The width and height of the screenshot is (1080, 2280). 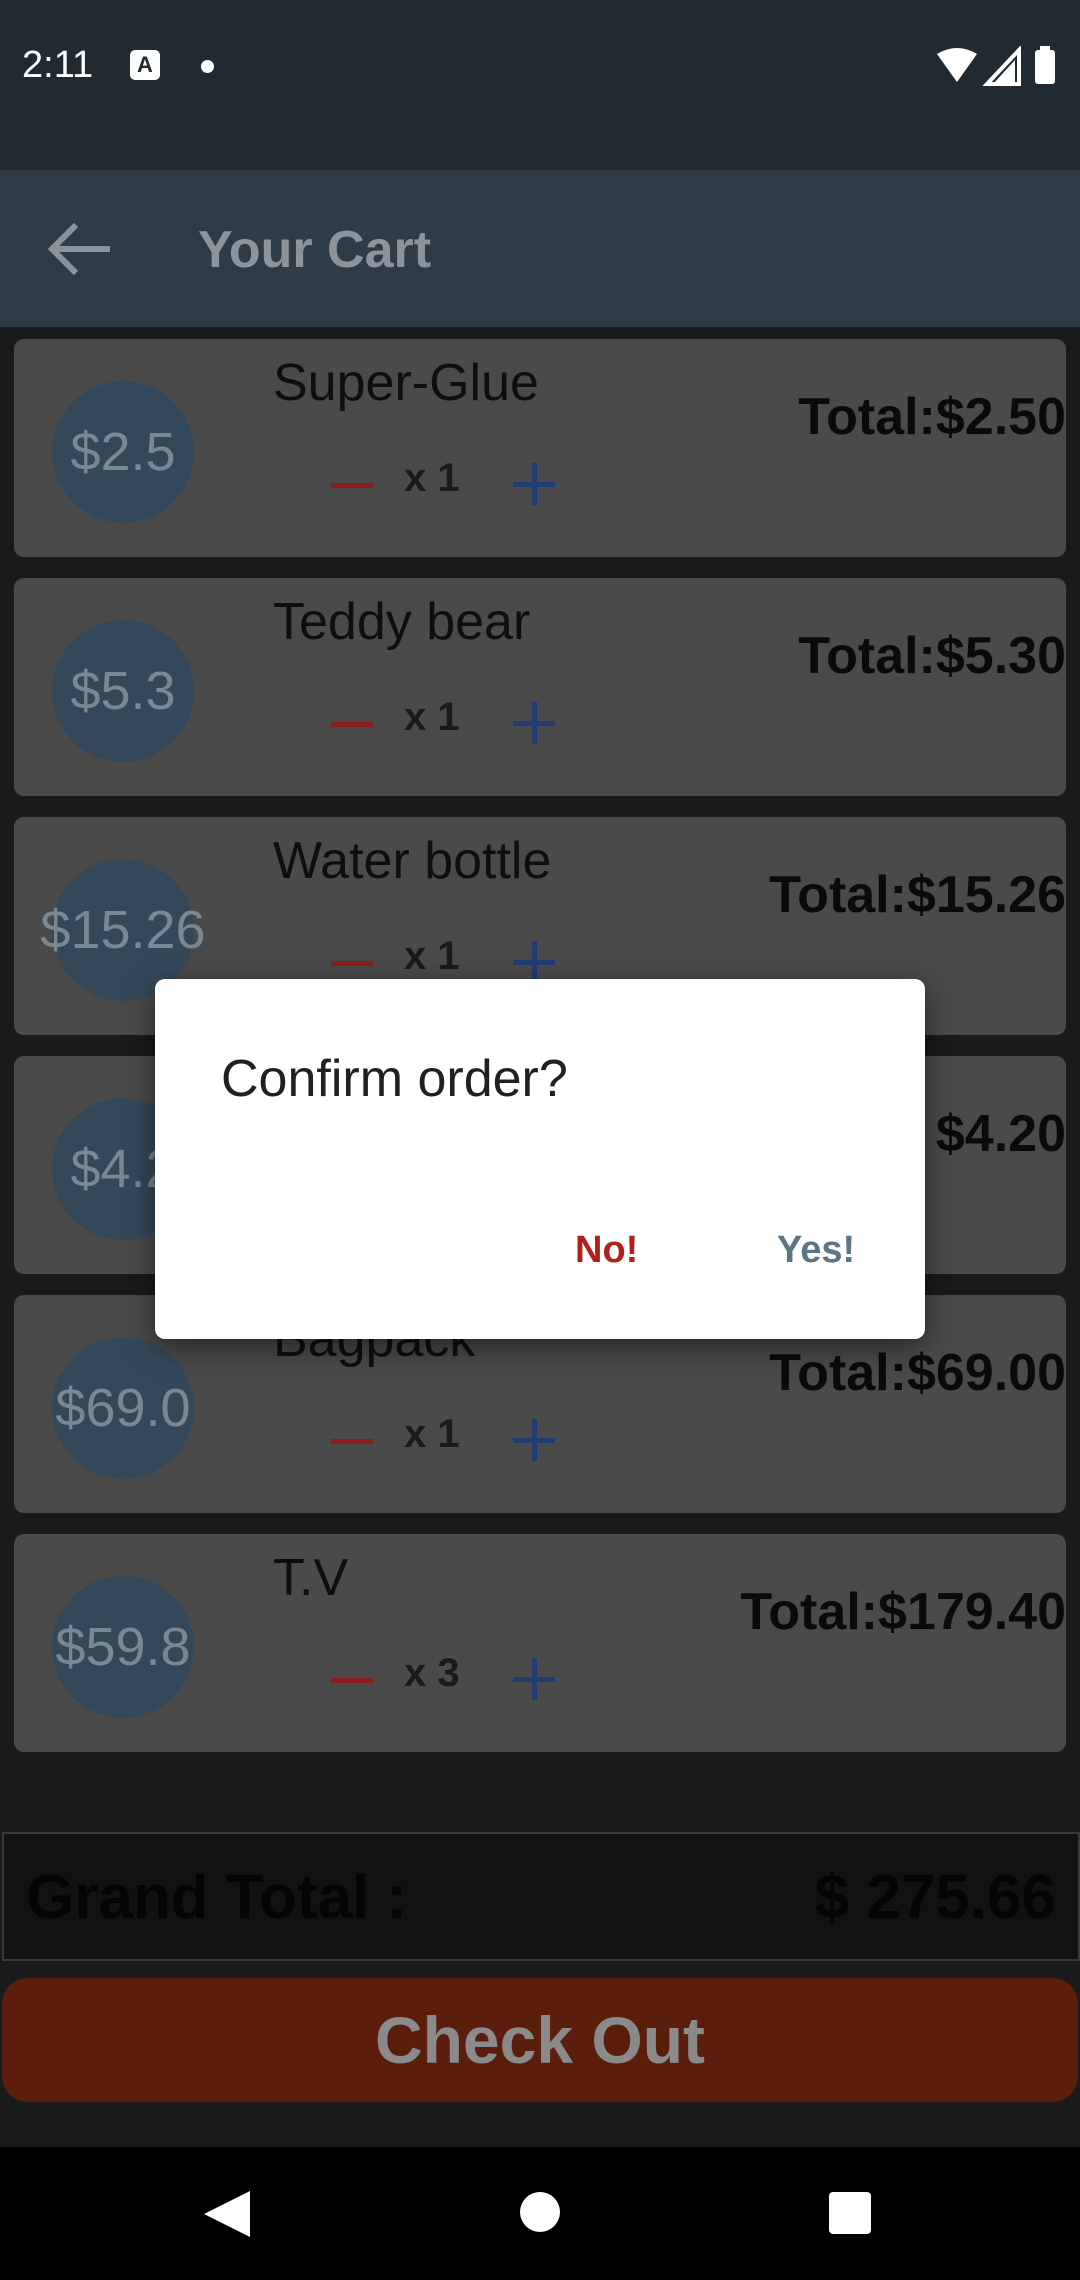 I want to click on cart-item: $5.3 Teddy bear x 1 Total:$5.30, so click(x=540, y=687).